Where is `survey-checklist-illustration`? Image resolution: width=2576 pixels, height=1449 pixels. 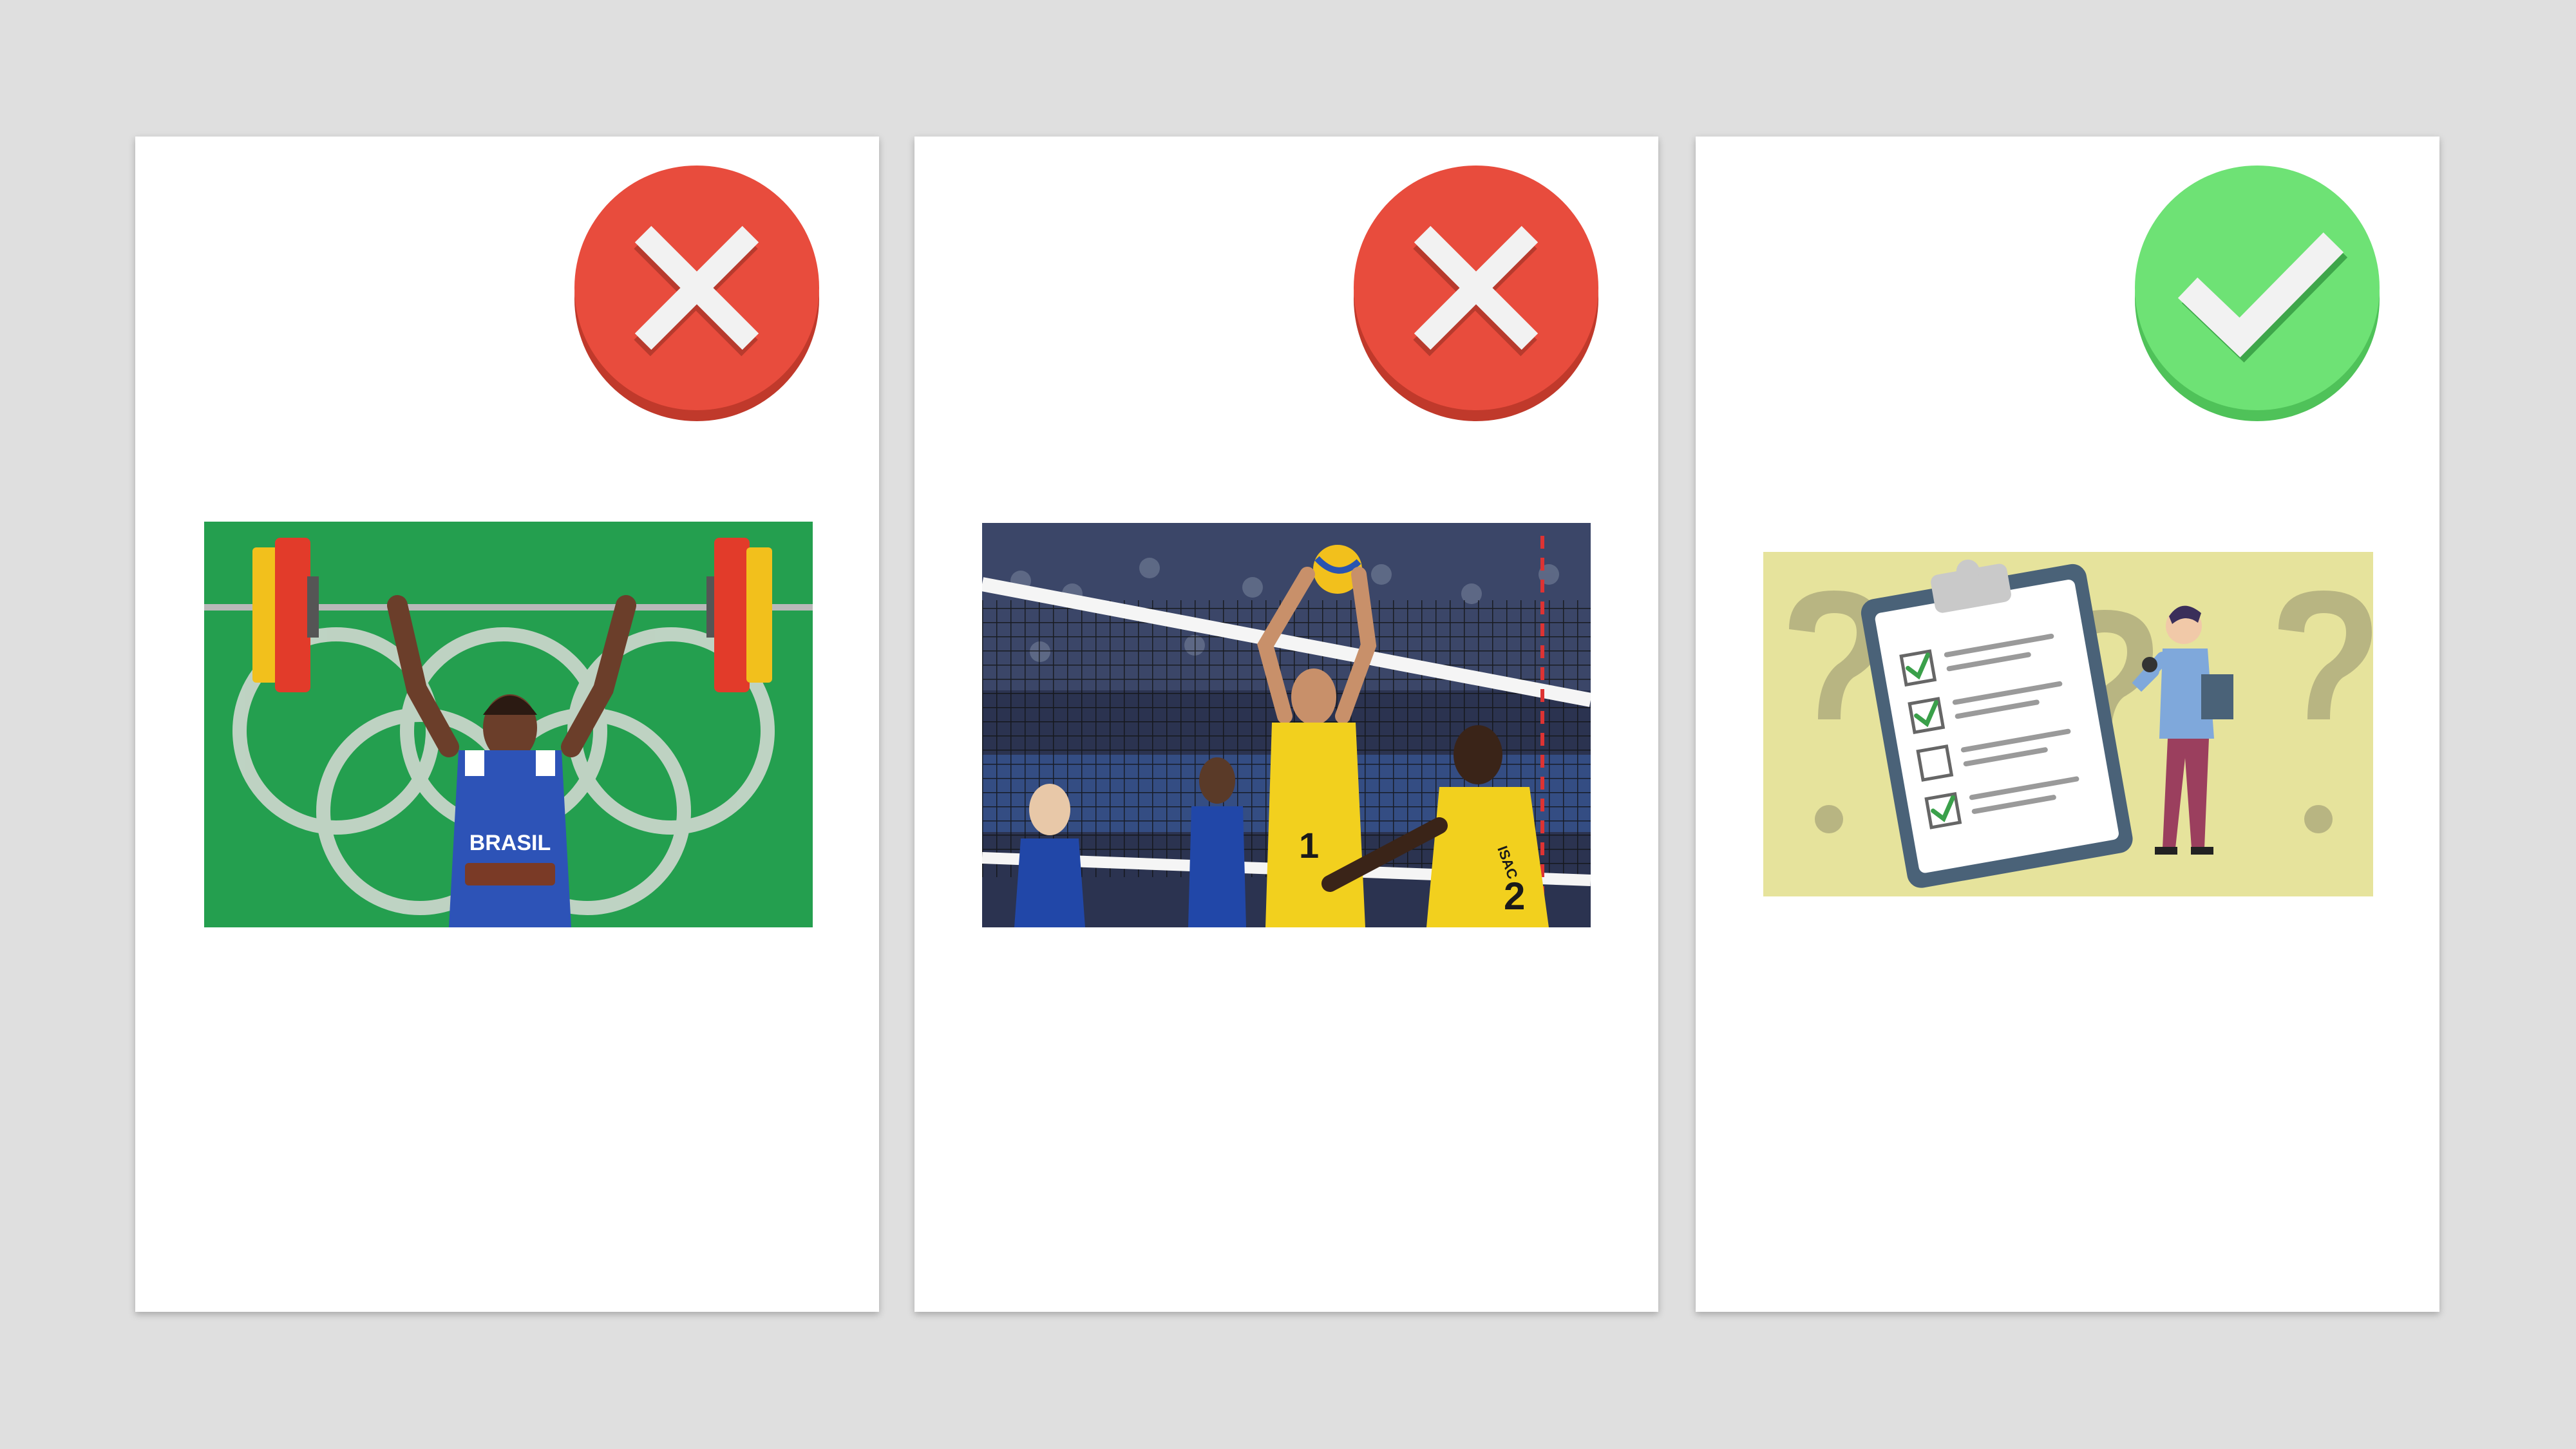 survey-checklist-illustration is located at coordinates (2068, 724).